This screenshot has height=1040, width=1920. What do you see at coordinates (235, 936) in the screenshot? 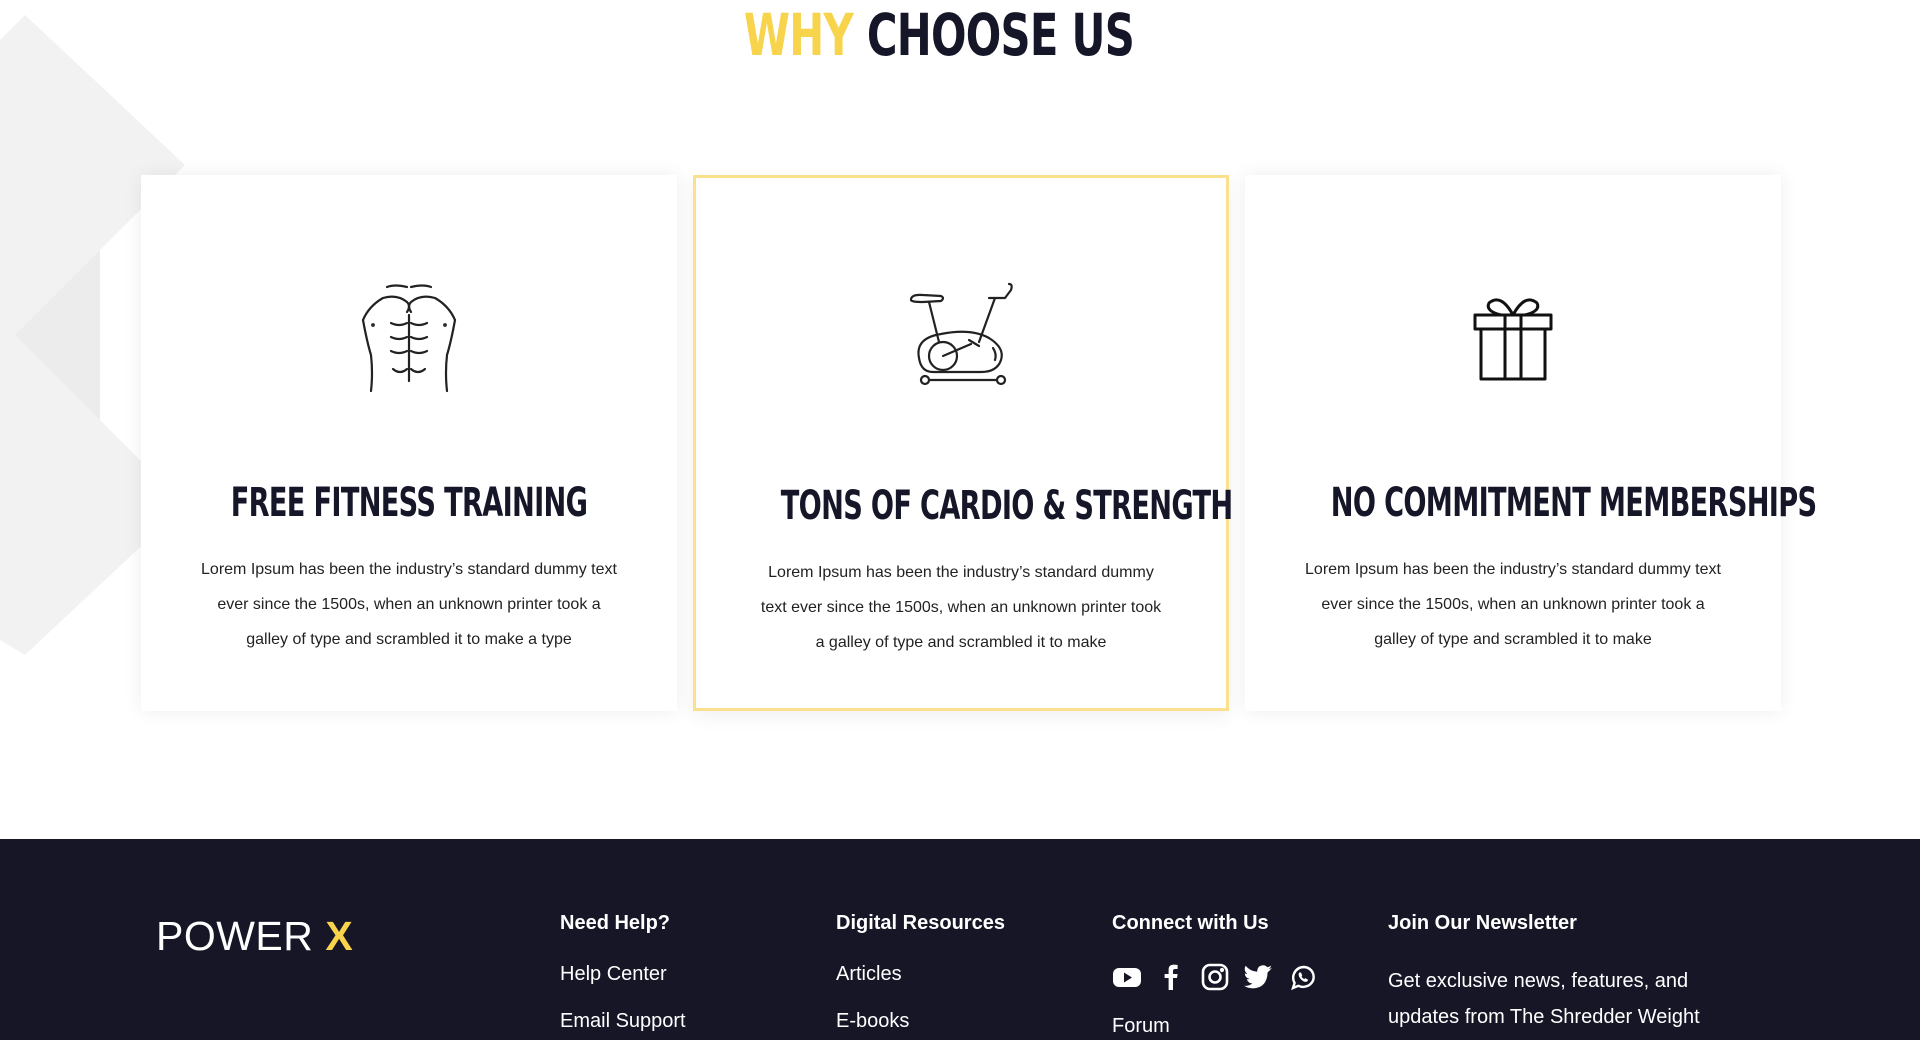
I see `logo-text: POWER` at bounding box center [235, 936].